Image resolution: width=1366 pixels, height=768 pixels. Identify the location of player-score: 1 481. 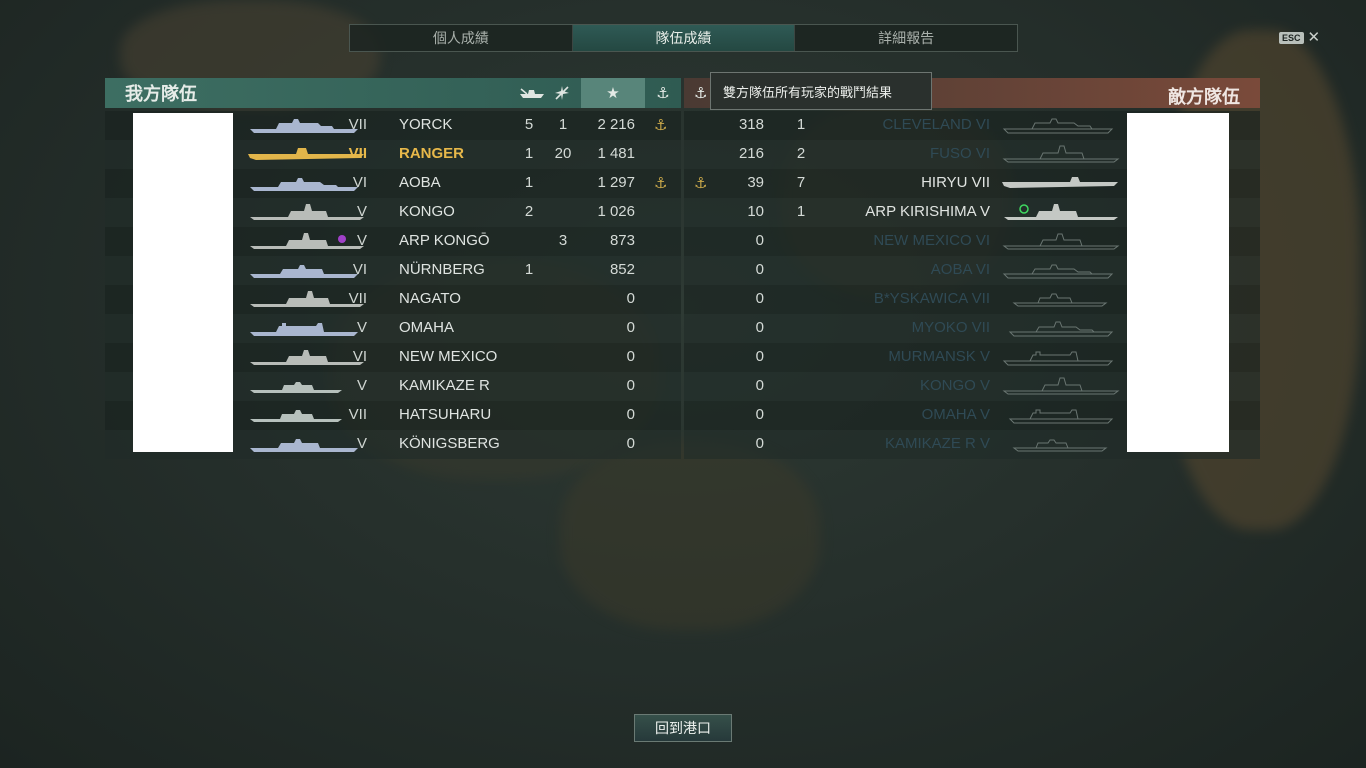
(616, 153).